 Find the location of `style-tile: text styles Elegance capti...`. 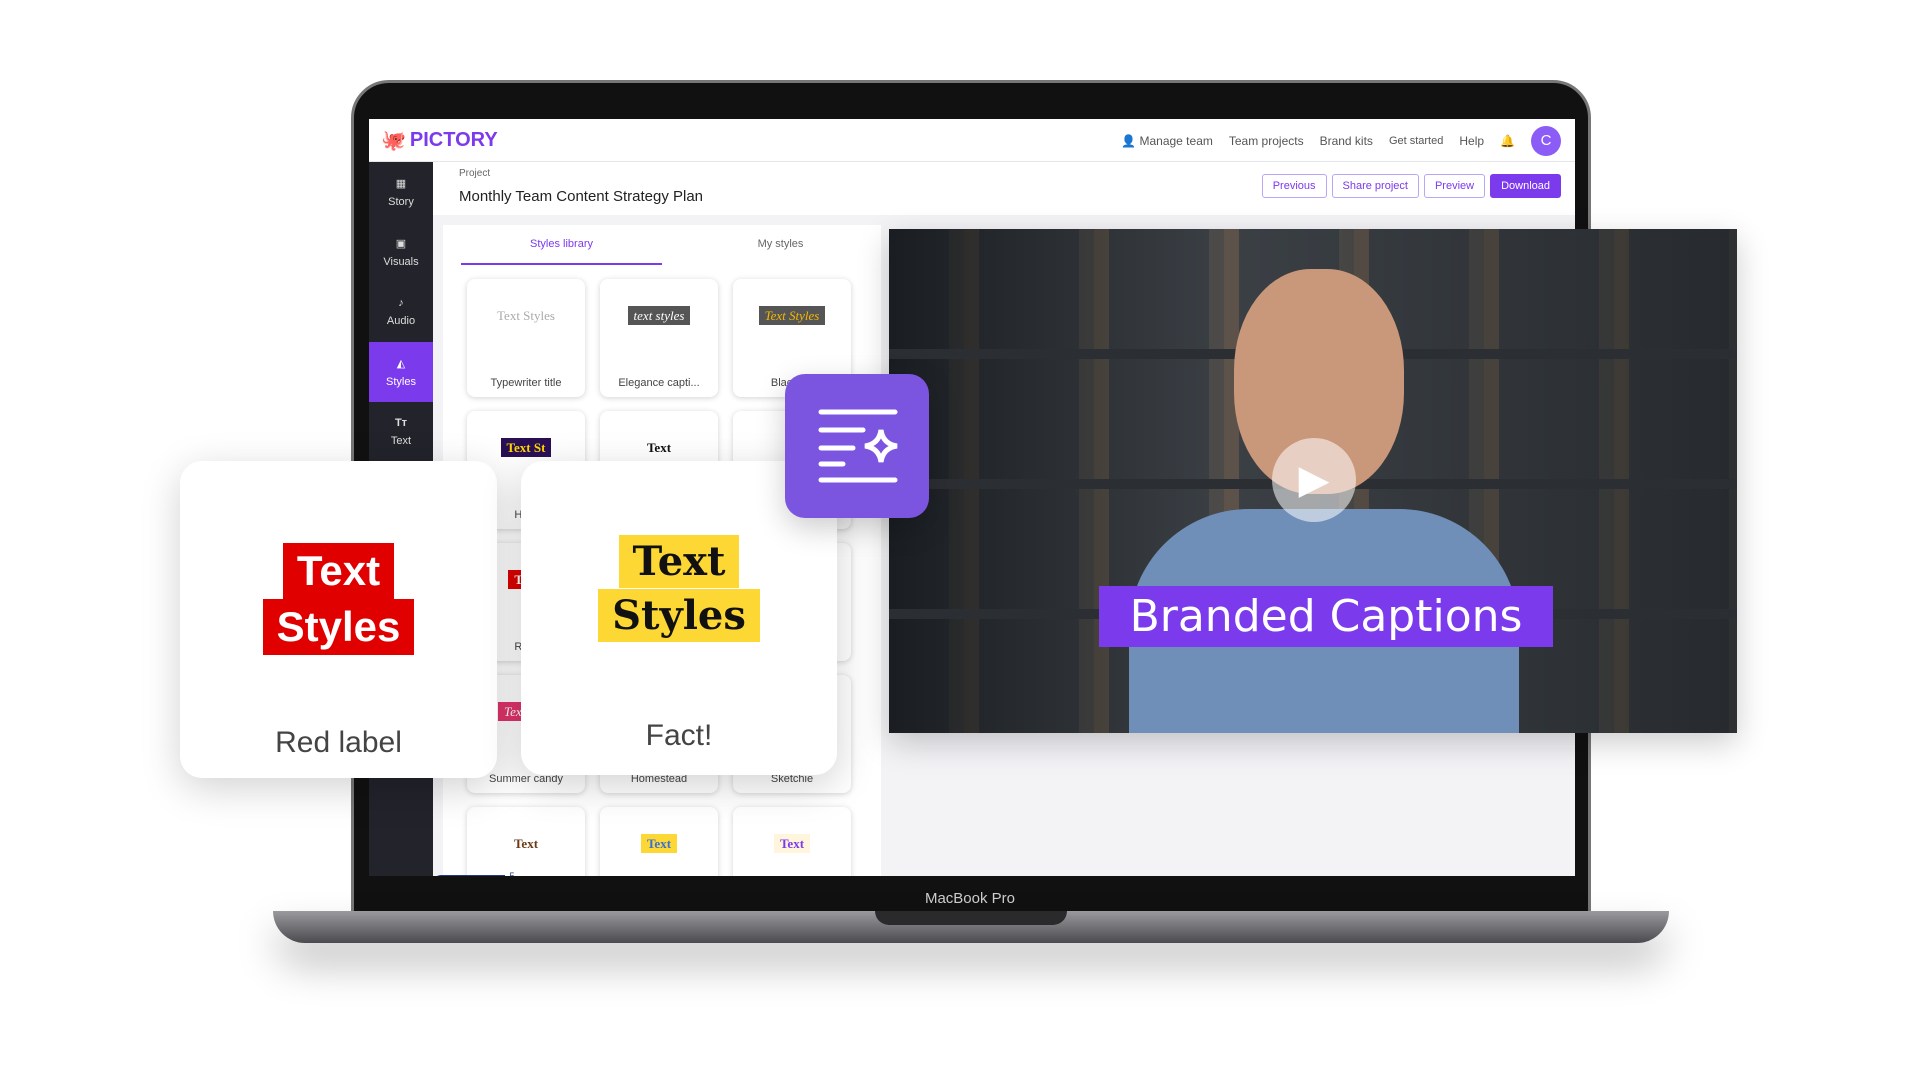

style-tile: text styles Elegance capti... is located at coordinates (659, 338).